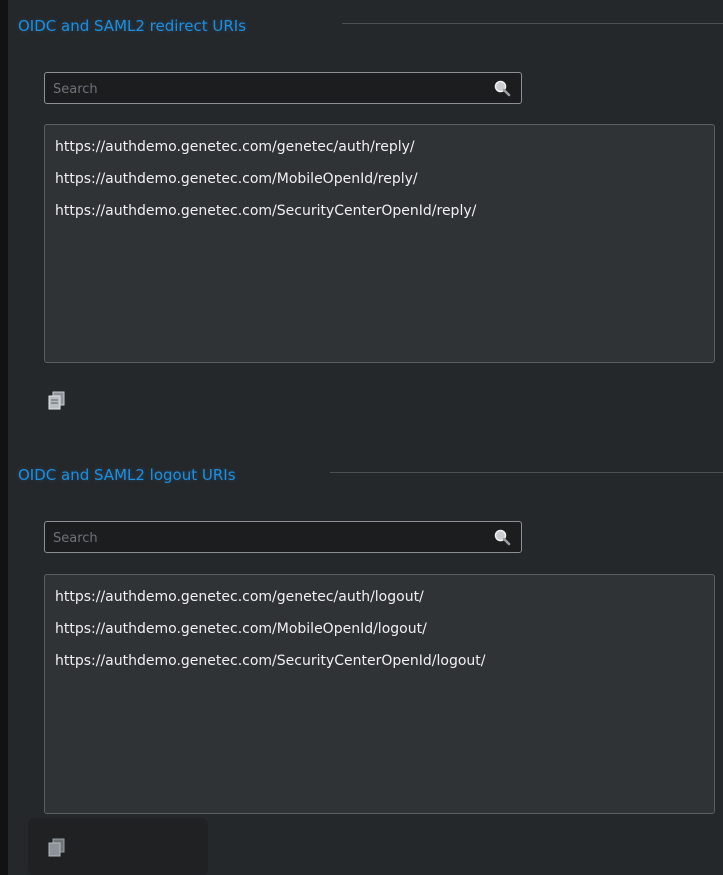  I want to click on logout-section-title: OIDC and SAML2 logout URIs, so click(127, 475).